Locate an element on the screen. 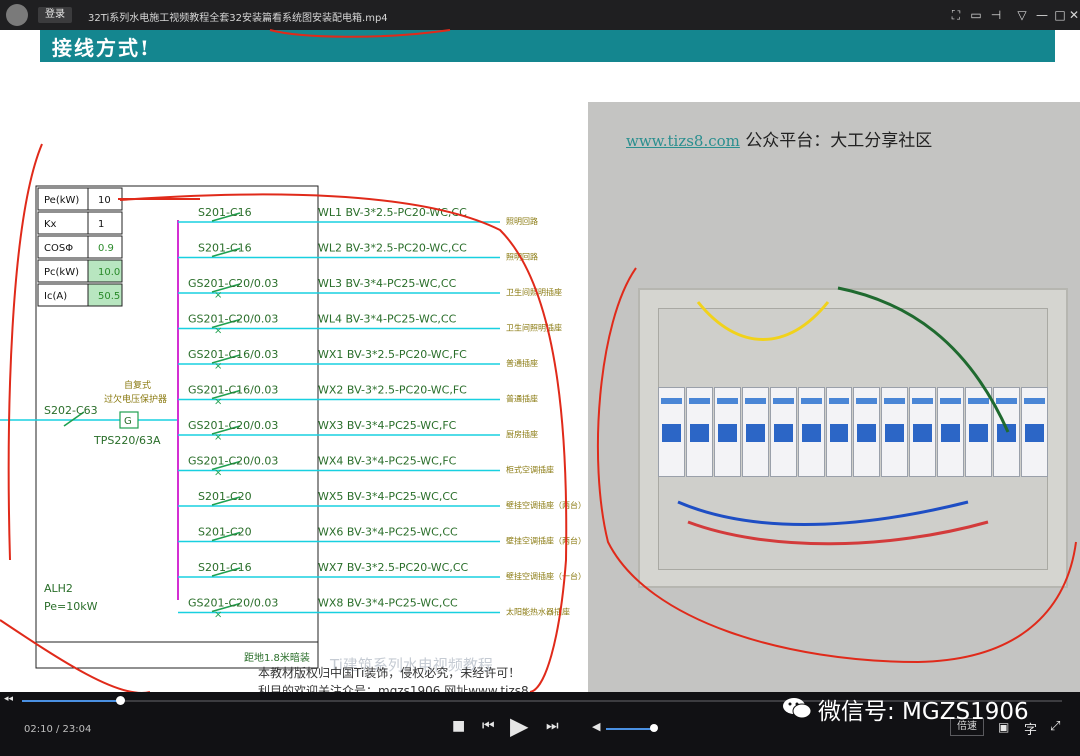  previous-button: ⏮ is located at coordinates (488, 726).